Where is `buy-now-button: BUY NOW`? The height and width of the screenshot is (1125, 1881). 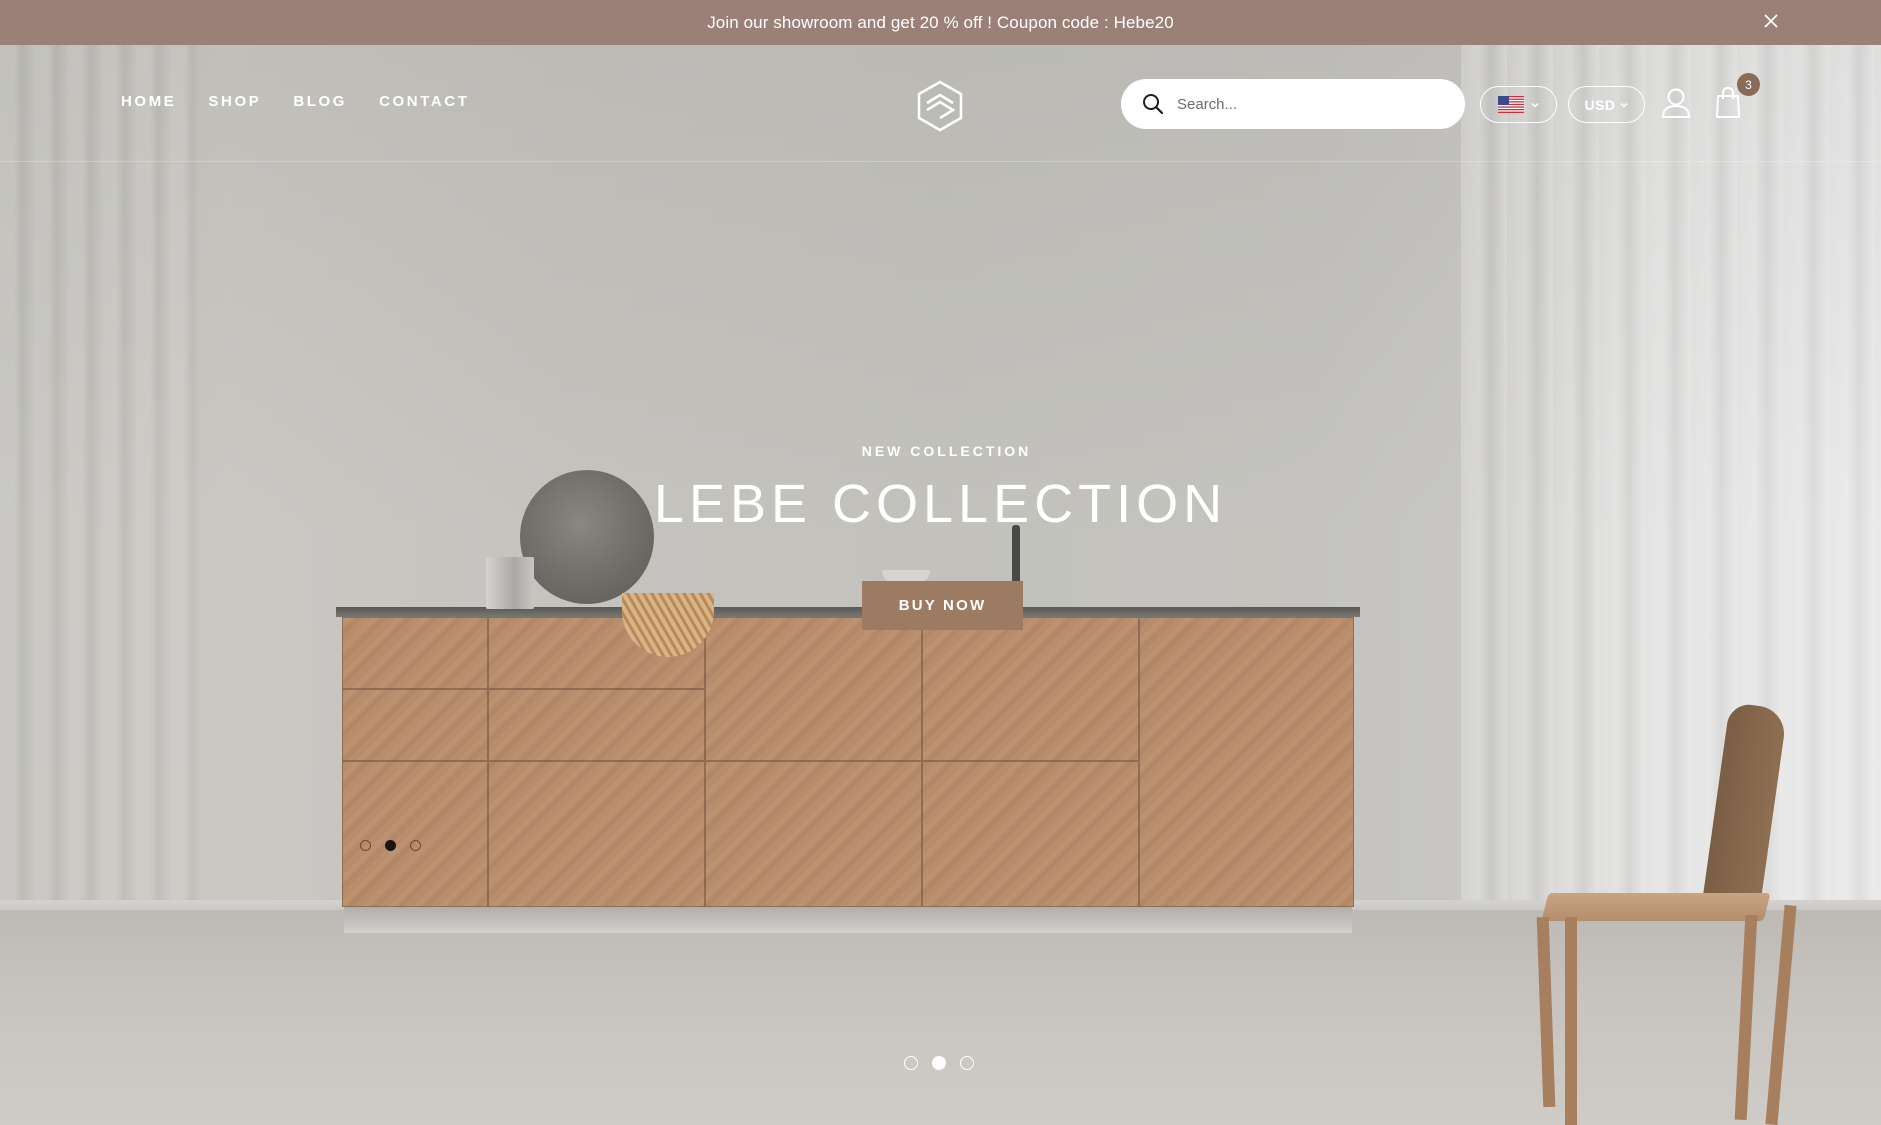
buy-now-button: BUY NOW is located at coordinates (942, 605).